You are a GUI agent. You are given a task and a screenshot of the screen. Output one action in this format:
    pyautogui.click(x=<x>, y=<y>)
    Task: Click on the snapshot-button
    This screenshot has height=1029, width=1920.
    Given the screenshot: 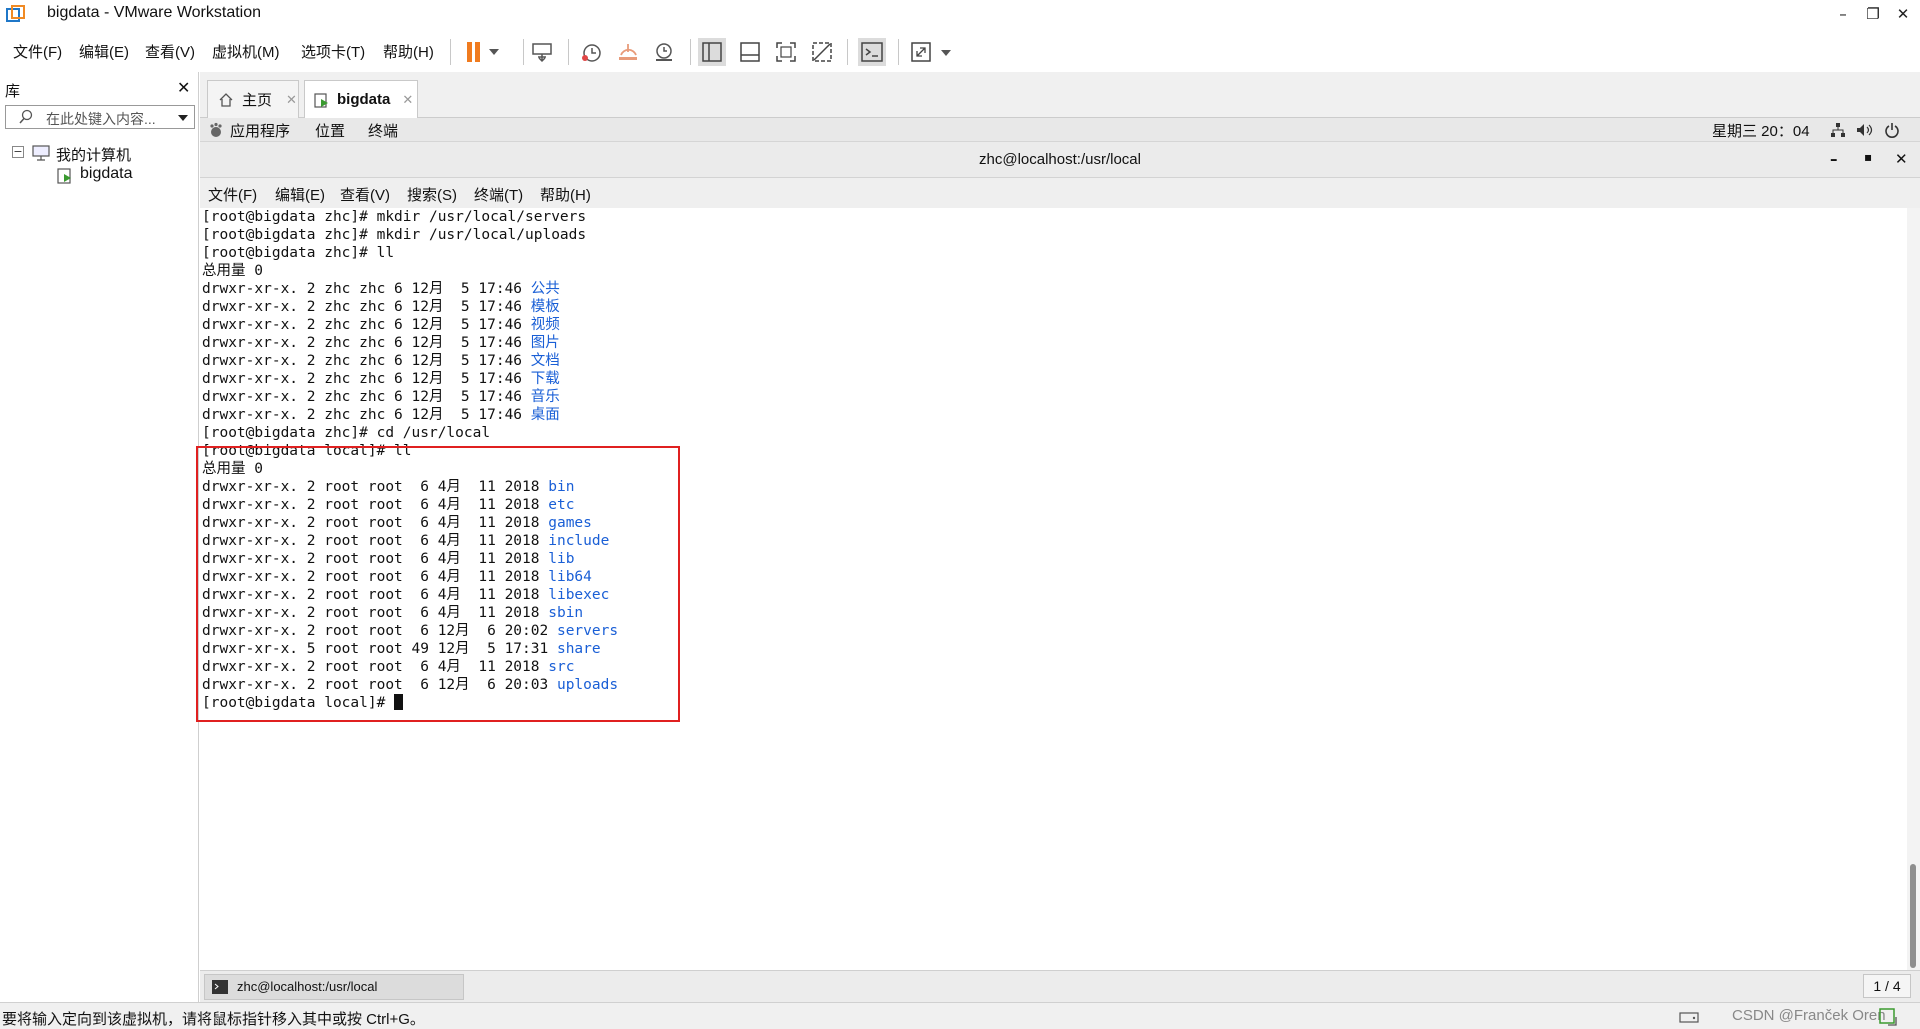 What is the action you would take?
    pyautogui.click(x=591, y=52)
    